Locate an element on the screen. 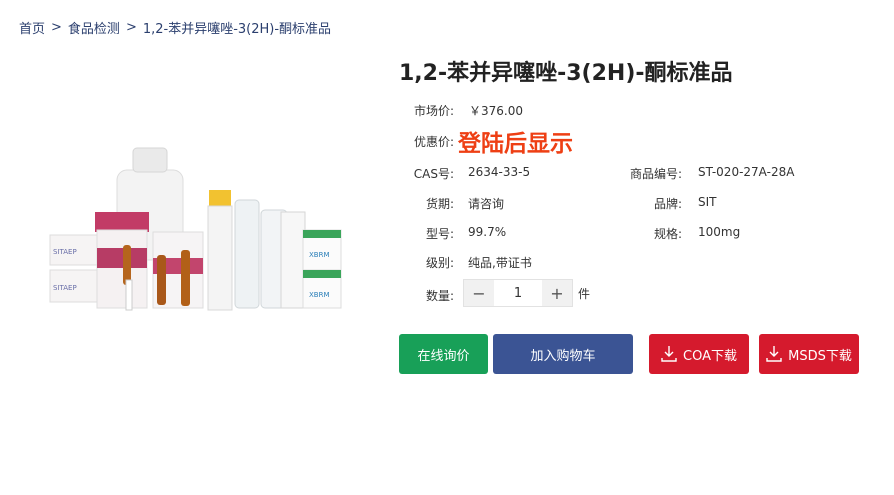 This screenshot has height=495, width=894. grade-label: 级别: is located at coordinates (439, 263).